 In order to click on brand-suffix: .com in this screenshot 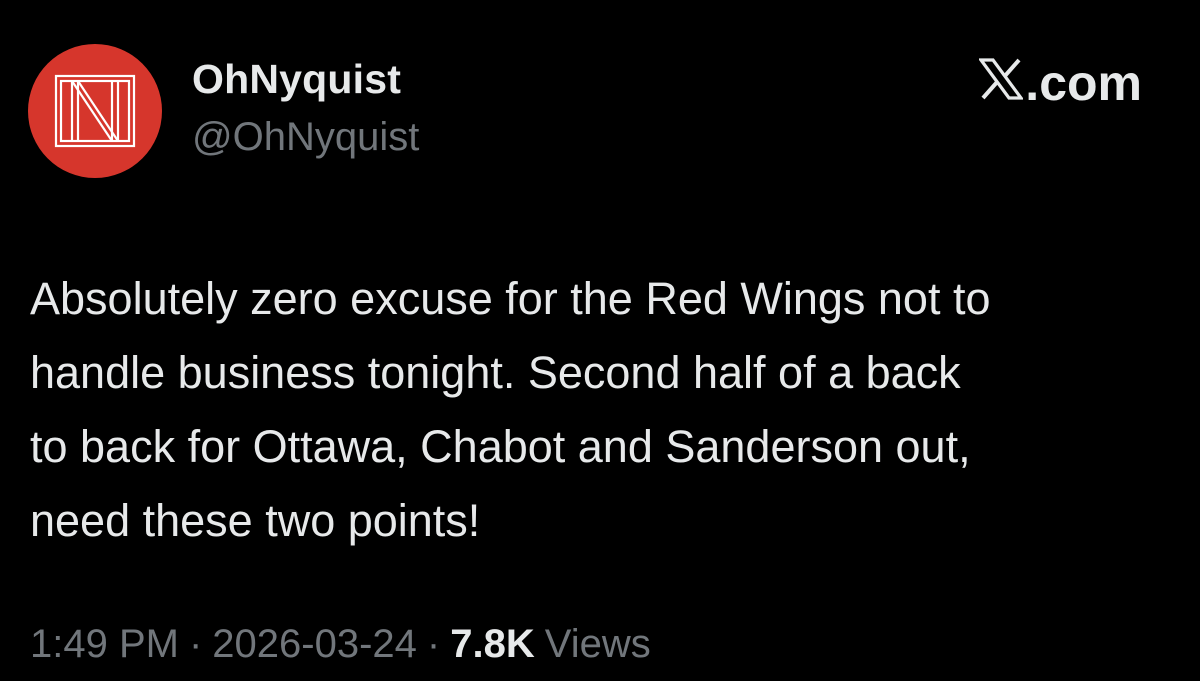, I will do `click(1083, 83)`.